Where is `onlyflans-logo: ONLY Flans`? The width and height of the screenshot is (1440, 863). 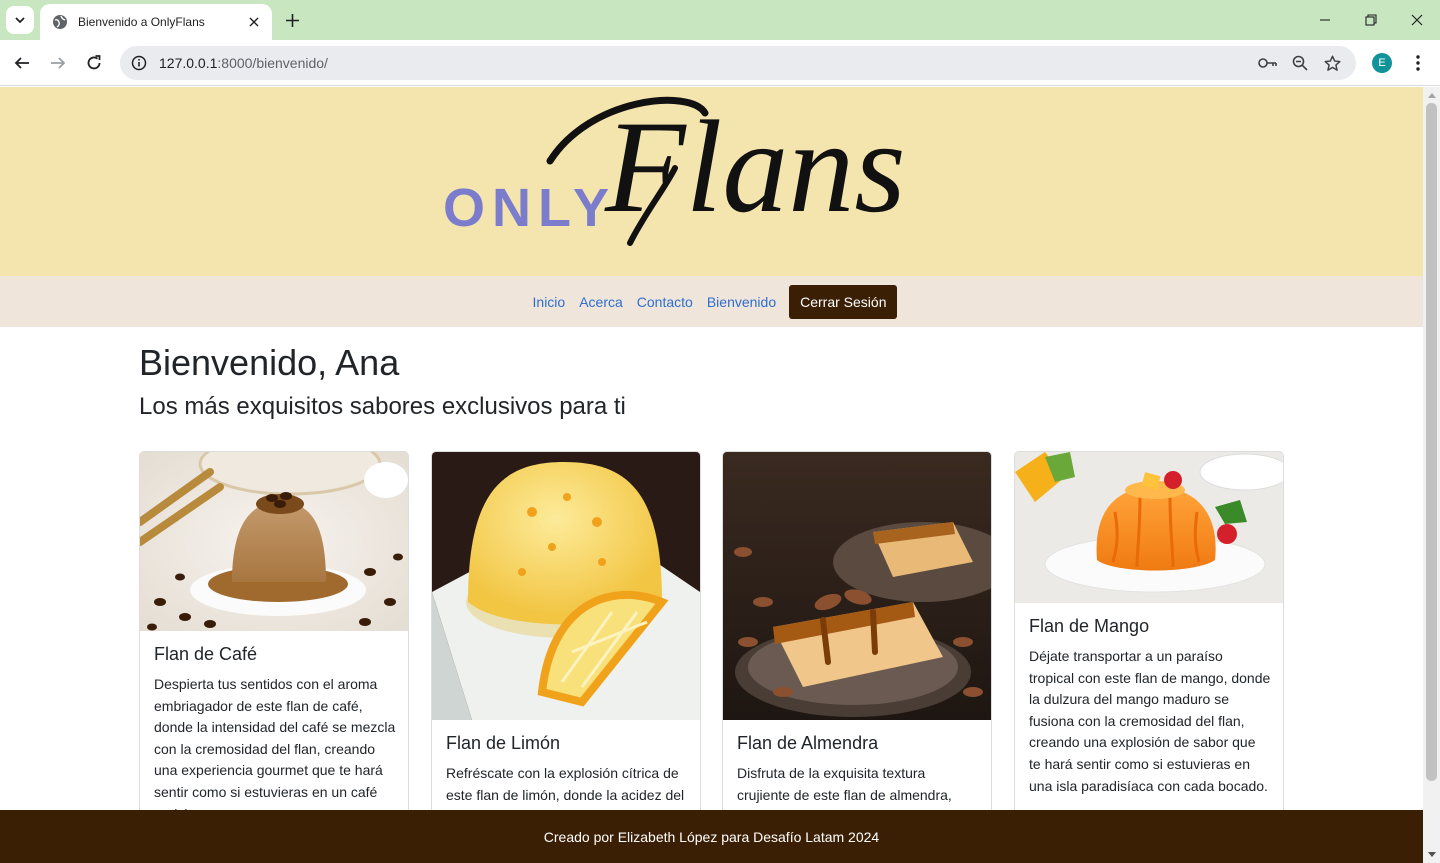 onlyflans-logo: ONLY Flans is located at coordinates (674, 169).